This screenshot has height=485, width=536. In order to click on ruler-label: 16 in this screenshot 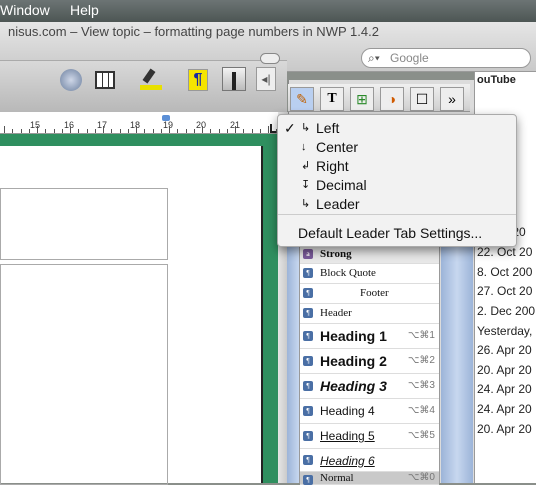, I will do `click(69, 125)`.